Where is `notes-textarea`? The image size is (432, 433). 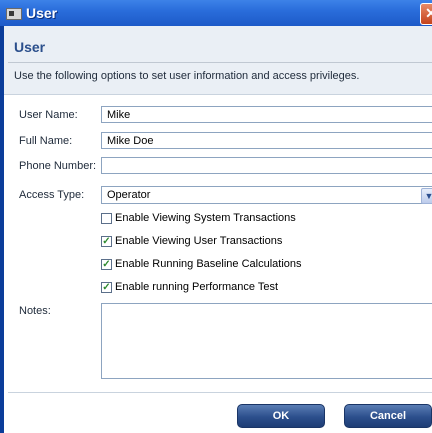 notes-textarea is located at coordinates (266, 341).